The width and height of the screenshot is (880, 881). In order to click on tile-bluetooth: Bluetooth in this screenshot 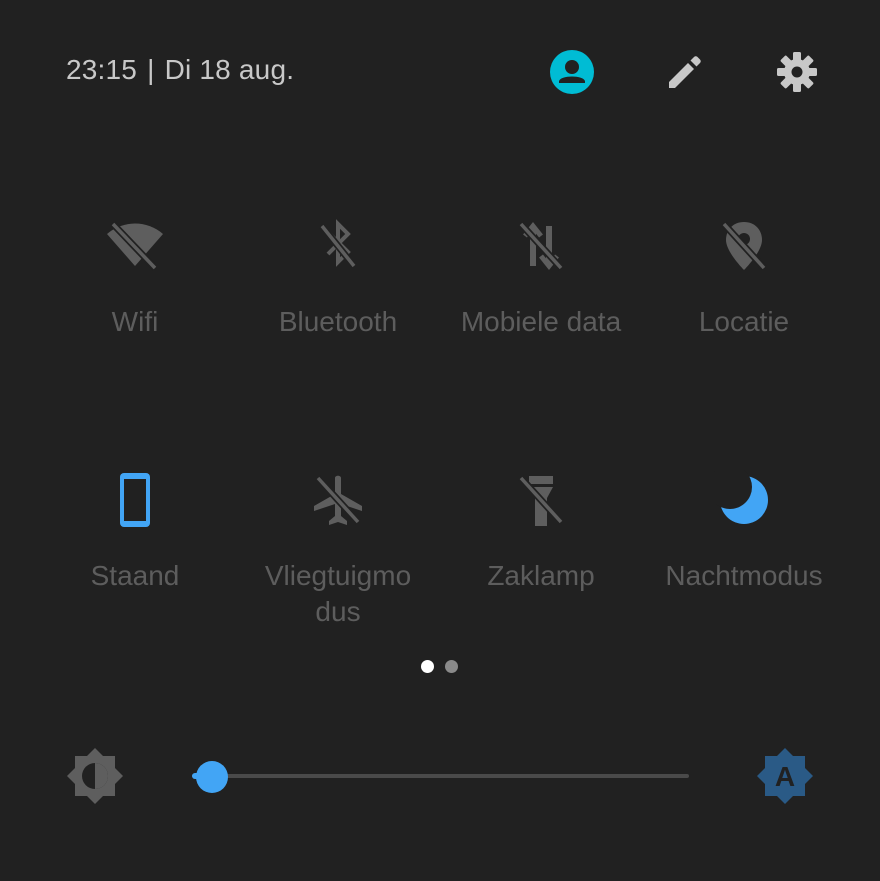, I will do `click(338, 278)`.